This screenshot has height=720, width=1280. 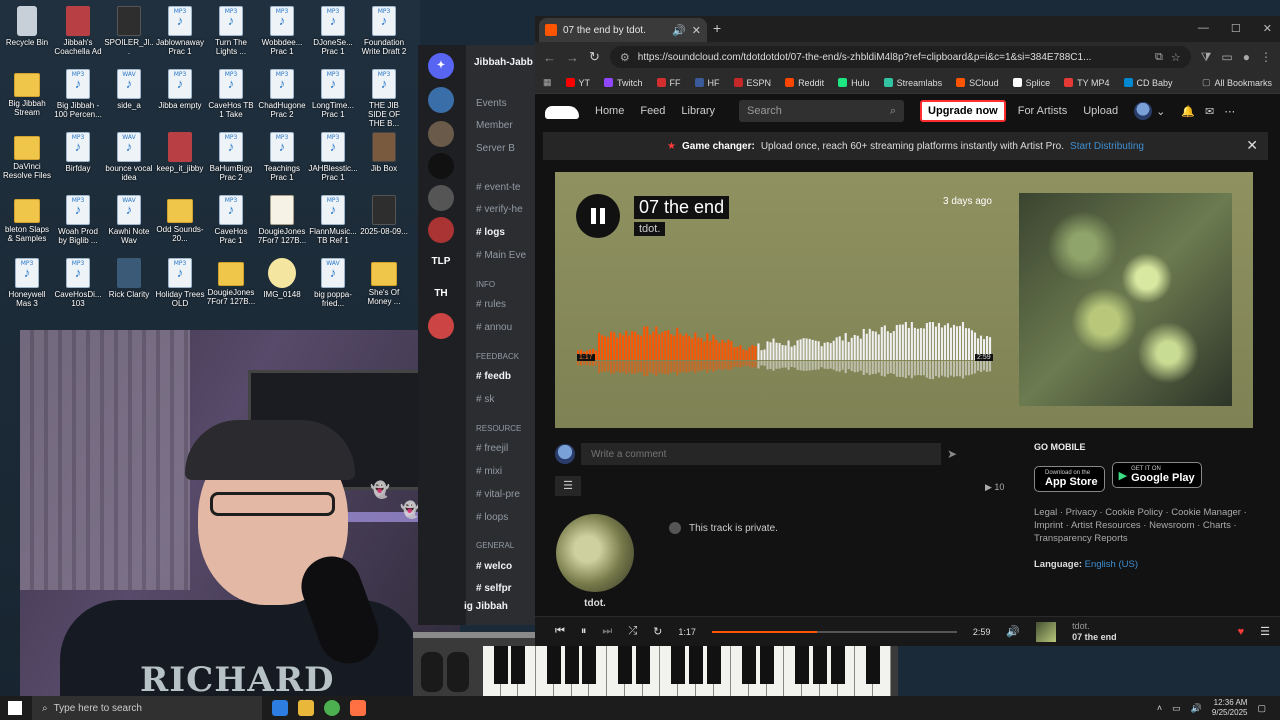 What do you see at coordinates (282, 32) in the screenshot?
I see `desktop-icon: MP3 Wobbdee... Prac 1` at bounding box center [282, 32].